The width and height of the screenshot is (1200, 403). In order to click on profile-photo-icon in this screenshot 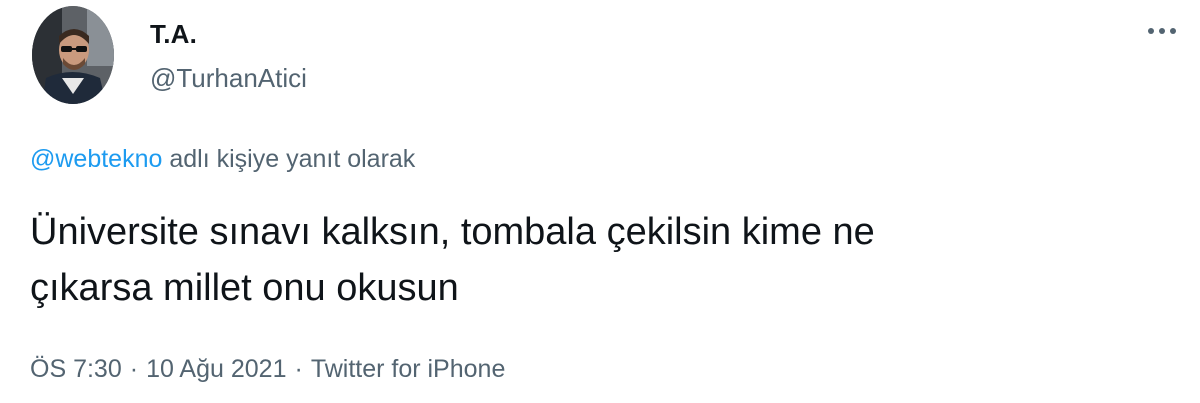, I will do `click(73, 55)`.